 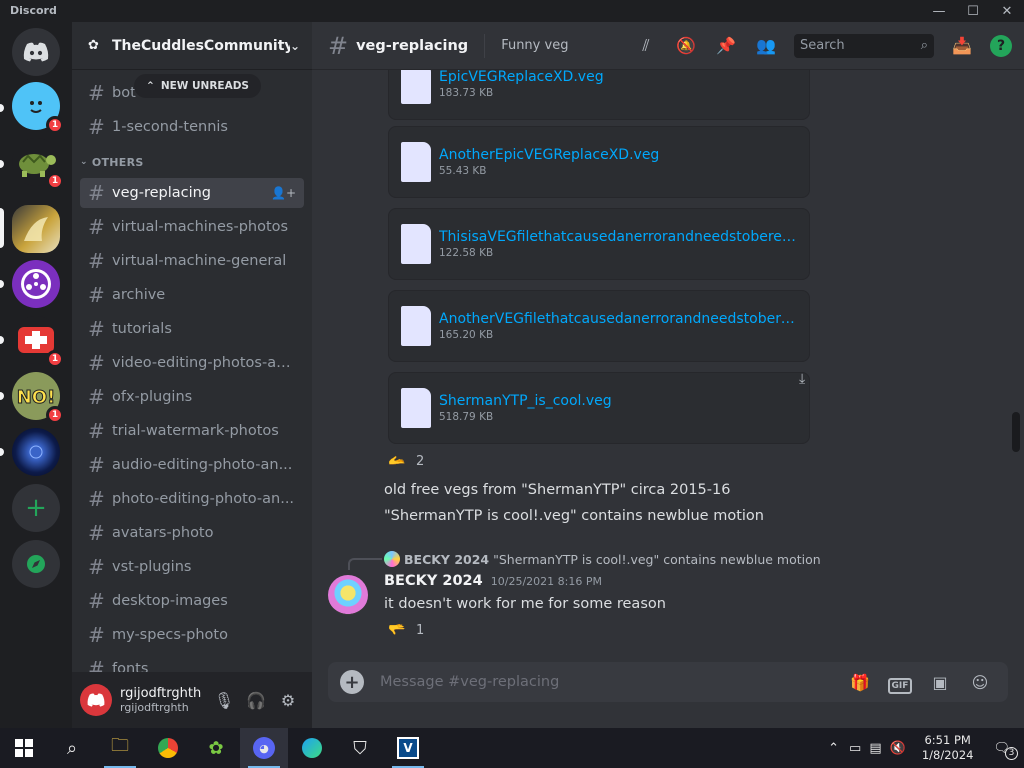 I want to click on reaction-button: 🫴 2, so click(x=406, y=461).